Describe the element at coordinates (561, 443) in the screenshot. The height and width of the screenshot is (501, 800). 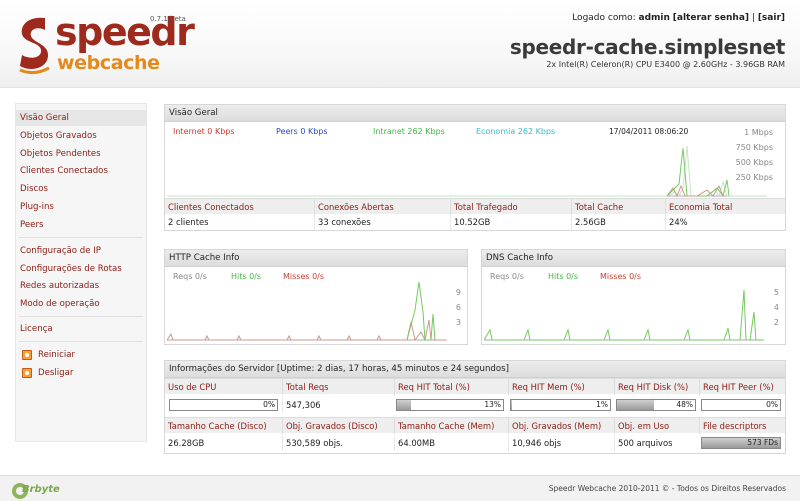
I see `objects-stored-mem-value: 10,946 objs` at that location.